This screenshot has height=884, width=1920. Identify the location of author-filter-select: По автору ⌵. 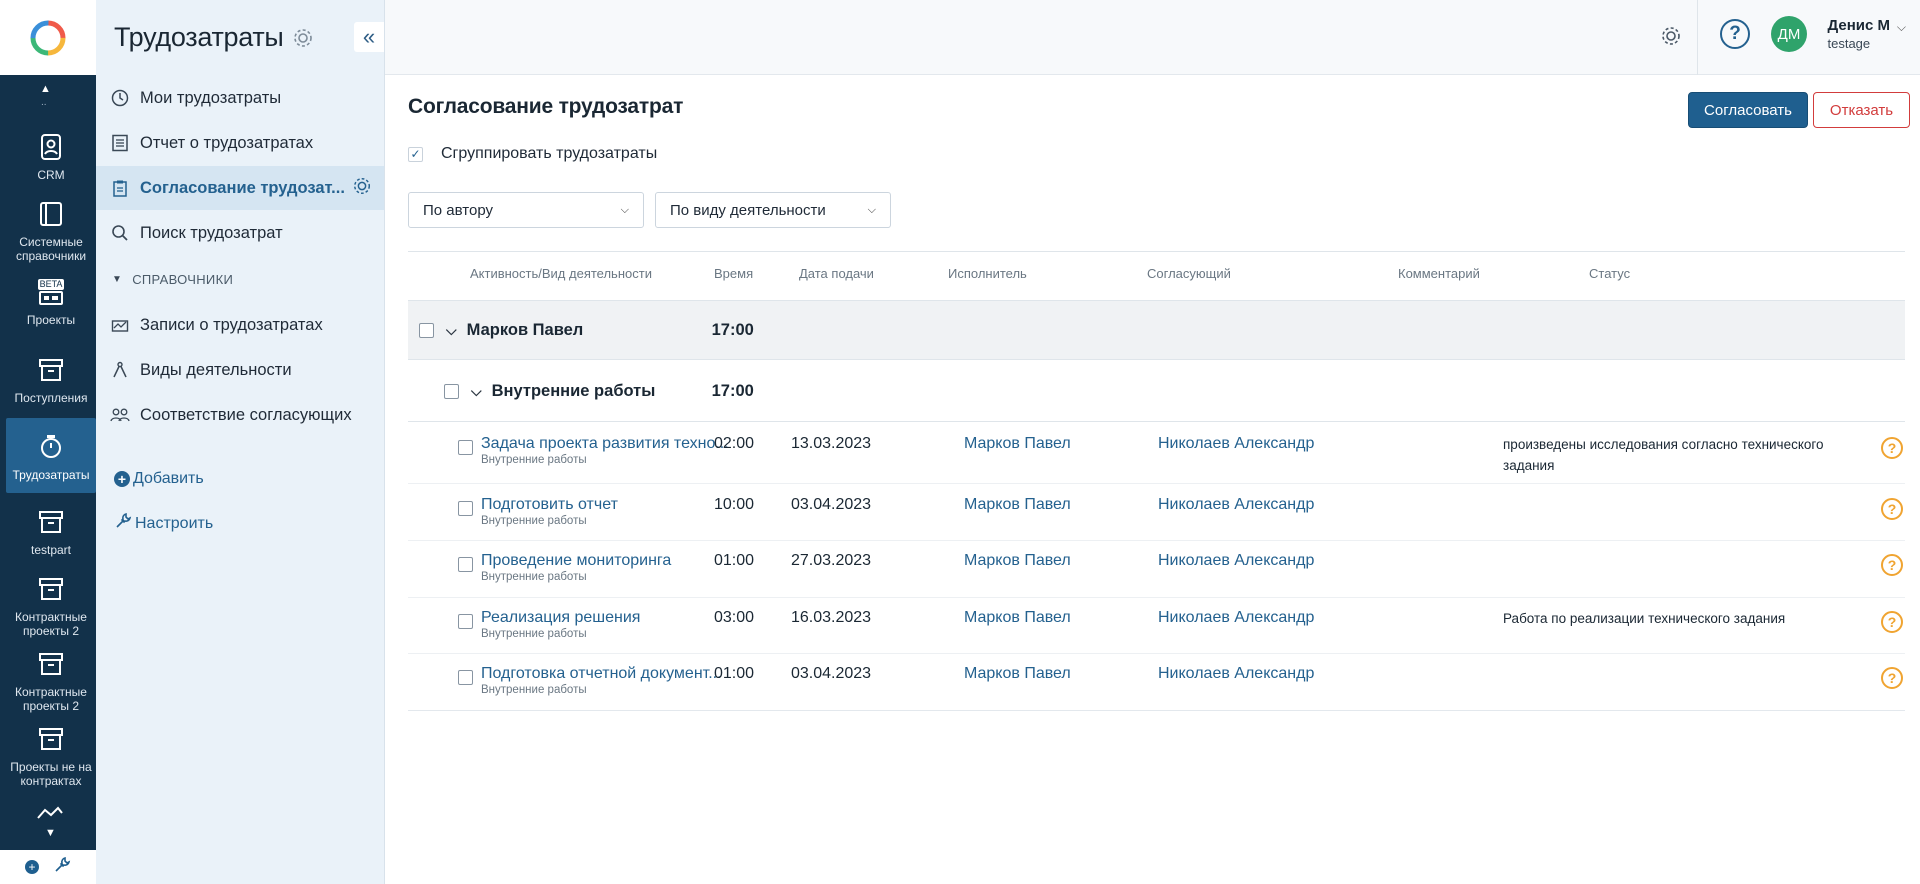
(526, 210).